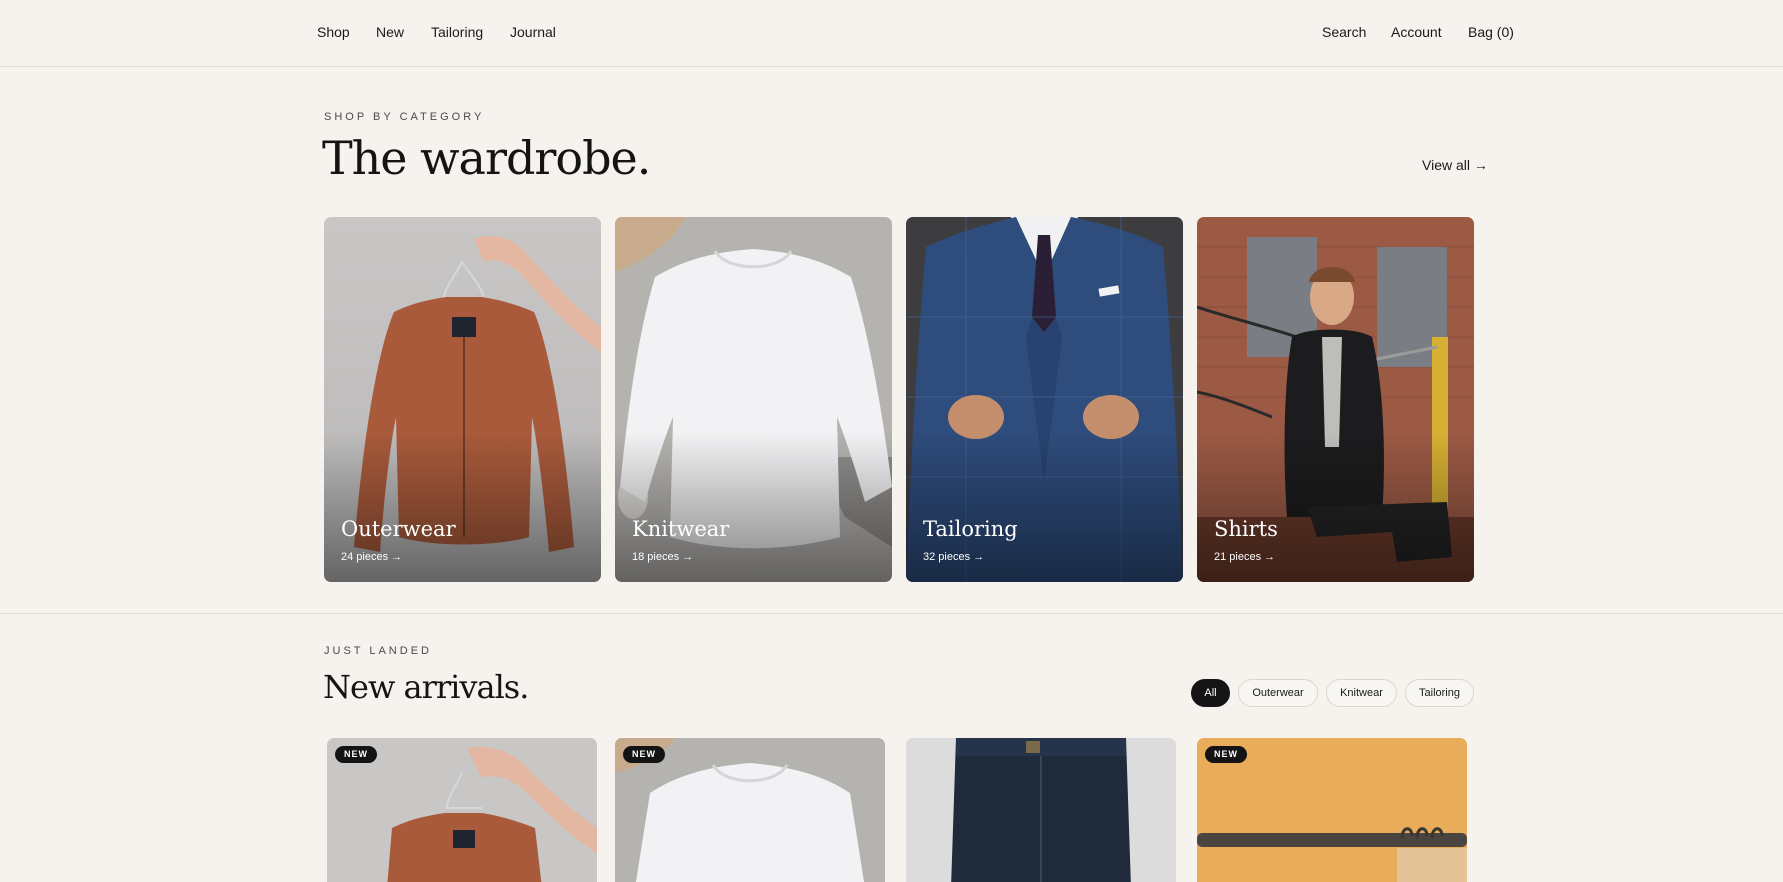 The height and width of the screenshot is (882, 1783). What do you see at coordinates (1439, 693) in the screenshot?
I see `filter-tailoring: Tailoring` at bounding box center [1439, 693].